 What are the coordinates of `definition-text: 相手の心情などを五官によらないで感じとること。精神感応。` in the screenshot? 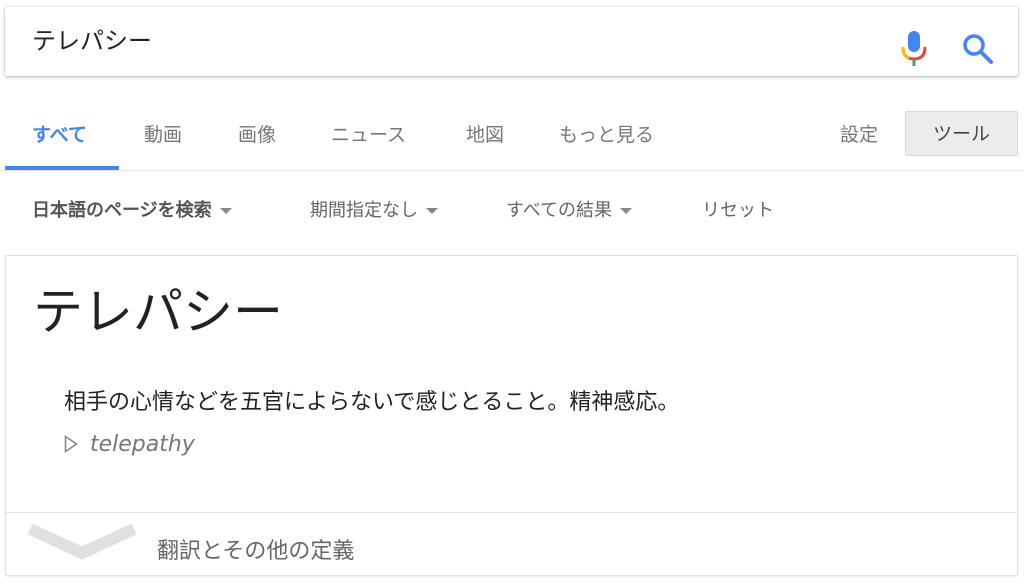 It's located at (372, 402).